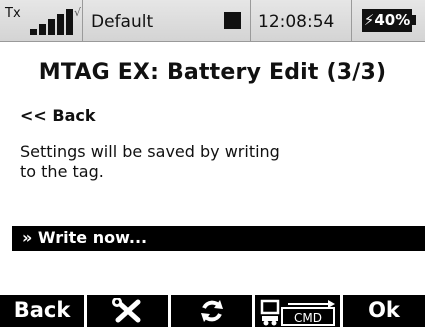 The image size is (425, 327). Describe the element at coordinates (232, 20) in the screenshot. I see `record-status-icon` at that location.